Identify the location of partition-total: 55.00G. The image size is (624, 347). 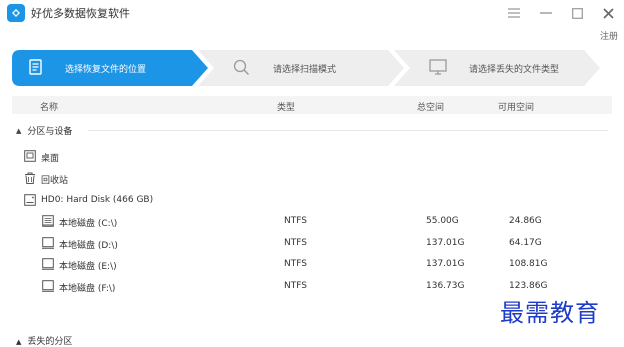
(442, 221).